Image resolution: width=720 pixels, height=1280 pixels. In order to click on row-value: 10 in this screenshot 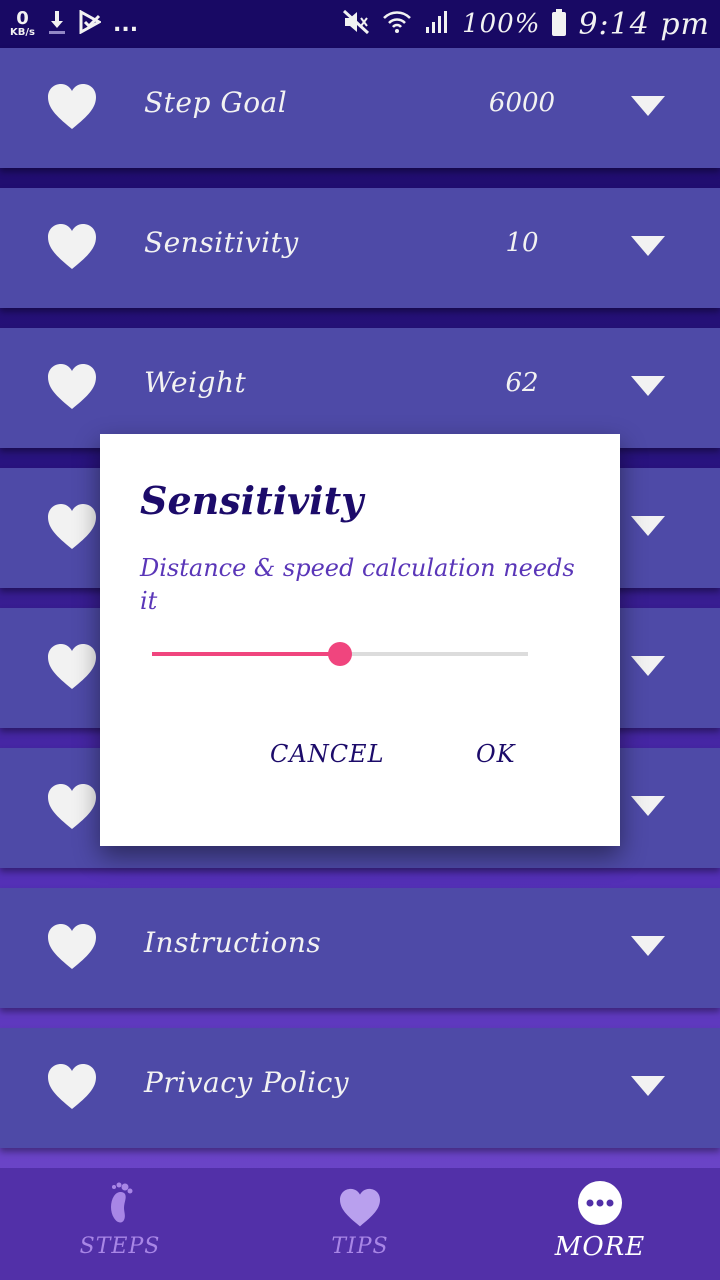, I will do `click(522, 243)`.